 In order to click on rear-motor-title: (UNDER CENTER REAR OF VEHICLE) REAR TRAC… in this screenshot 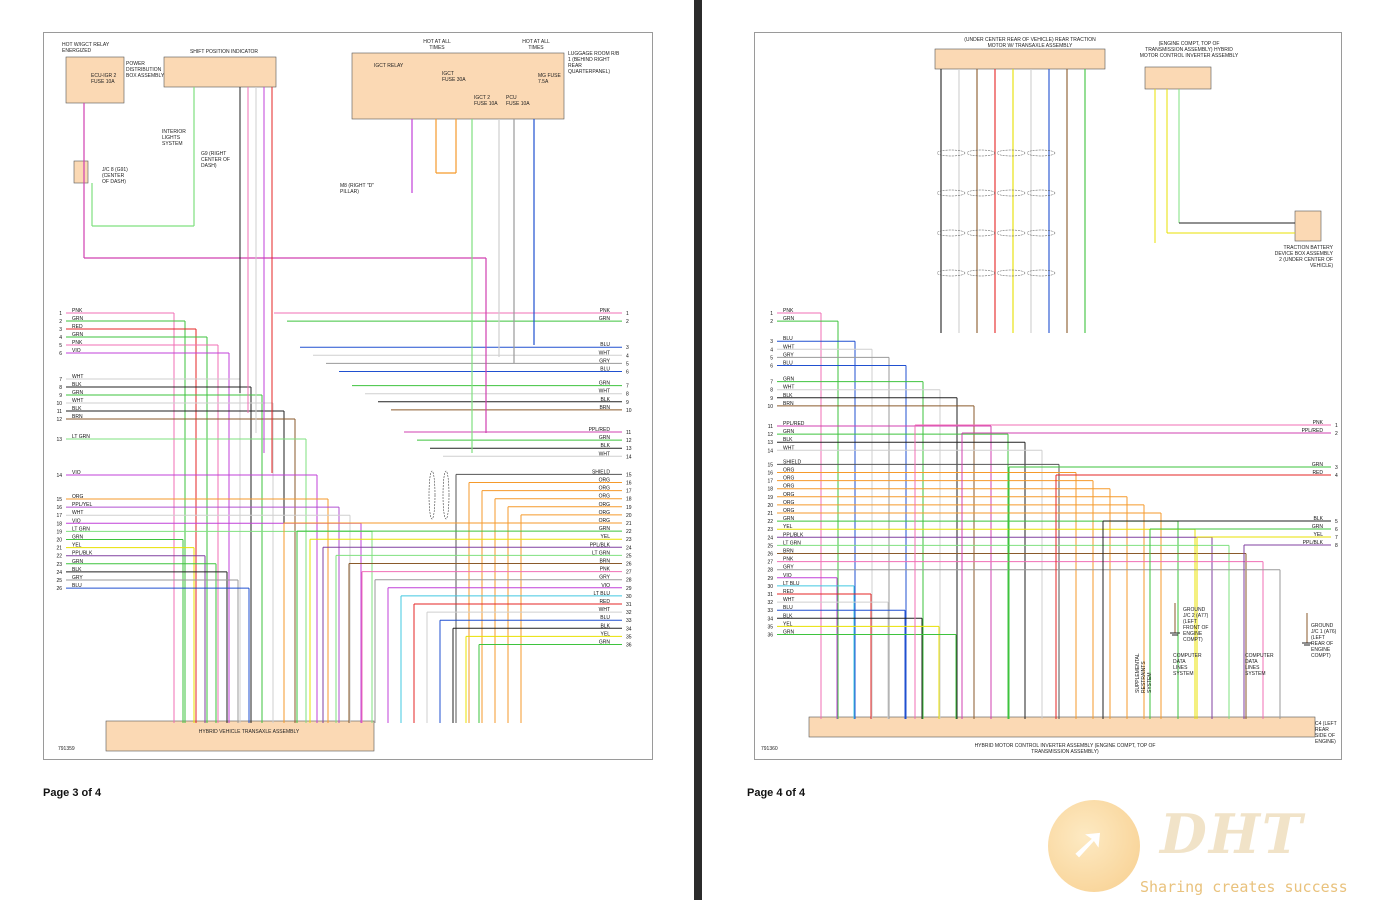, I will do `click(1030, 43)`.